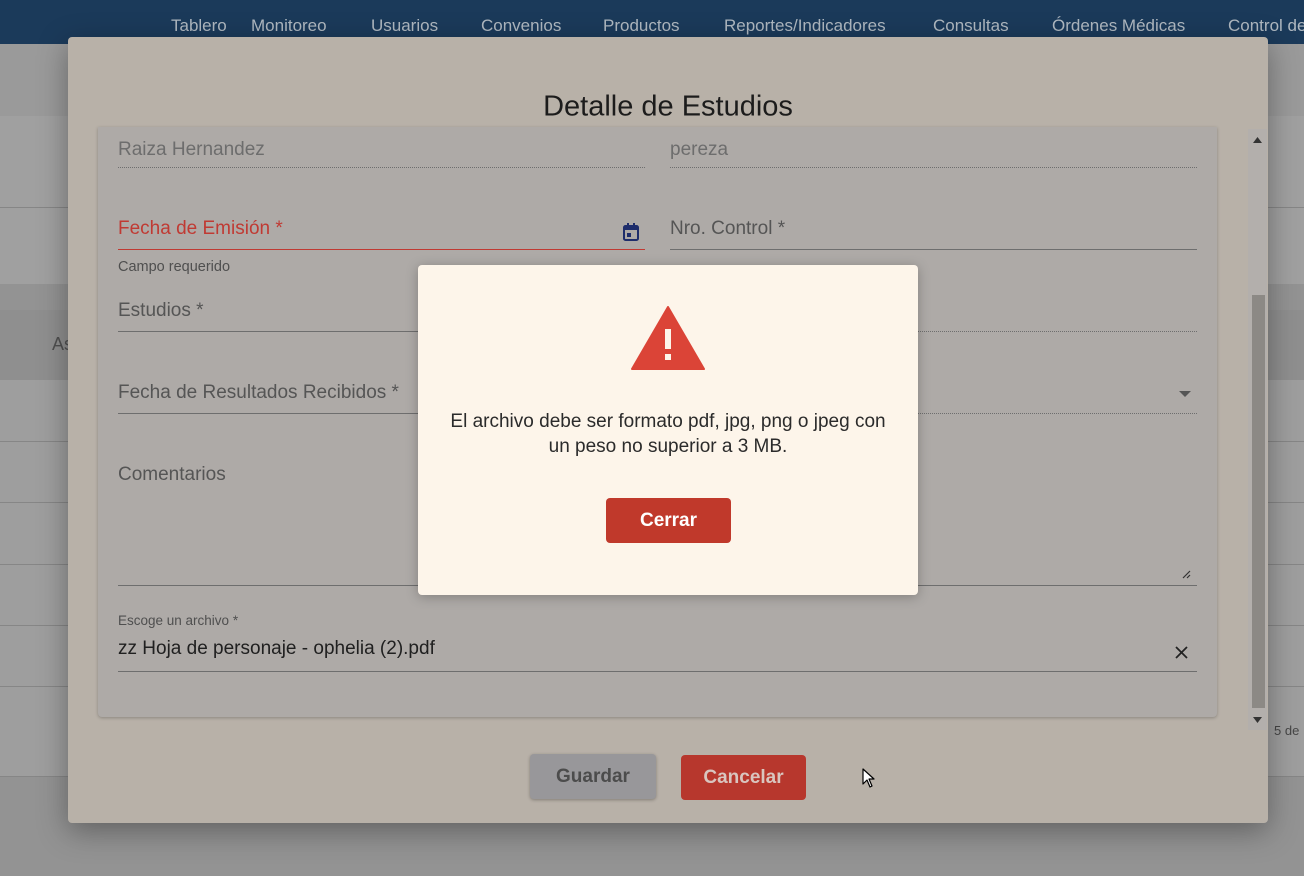 The height and width of the screenshot is (876, 1304). Describe the element at coordinates (200, 228) in the screenshot. I see `emission-date-label: Fecha de Emisión *` at that location.